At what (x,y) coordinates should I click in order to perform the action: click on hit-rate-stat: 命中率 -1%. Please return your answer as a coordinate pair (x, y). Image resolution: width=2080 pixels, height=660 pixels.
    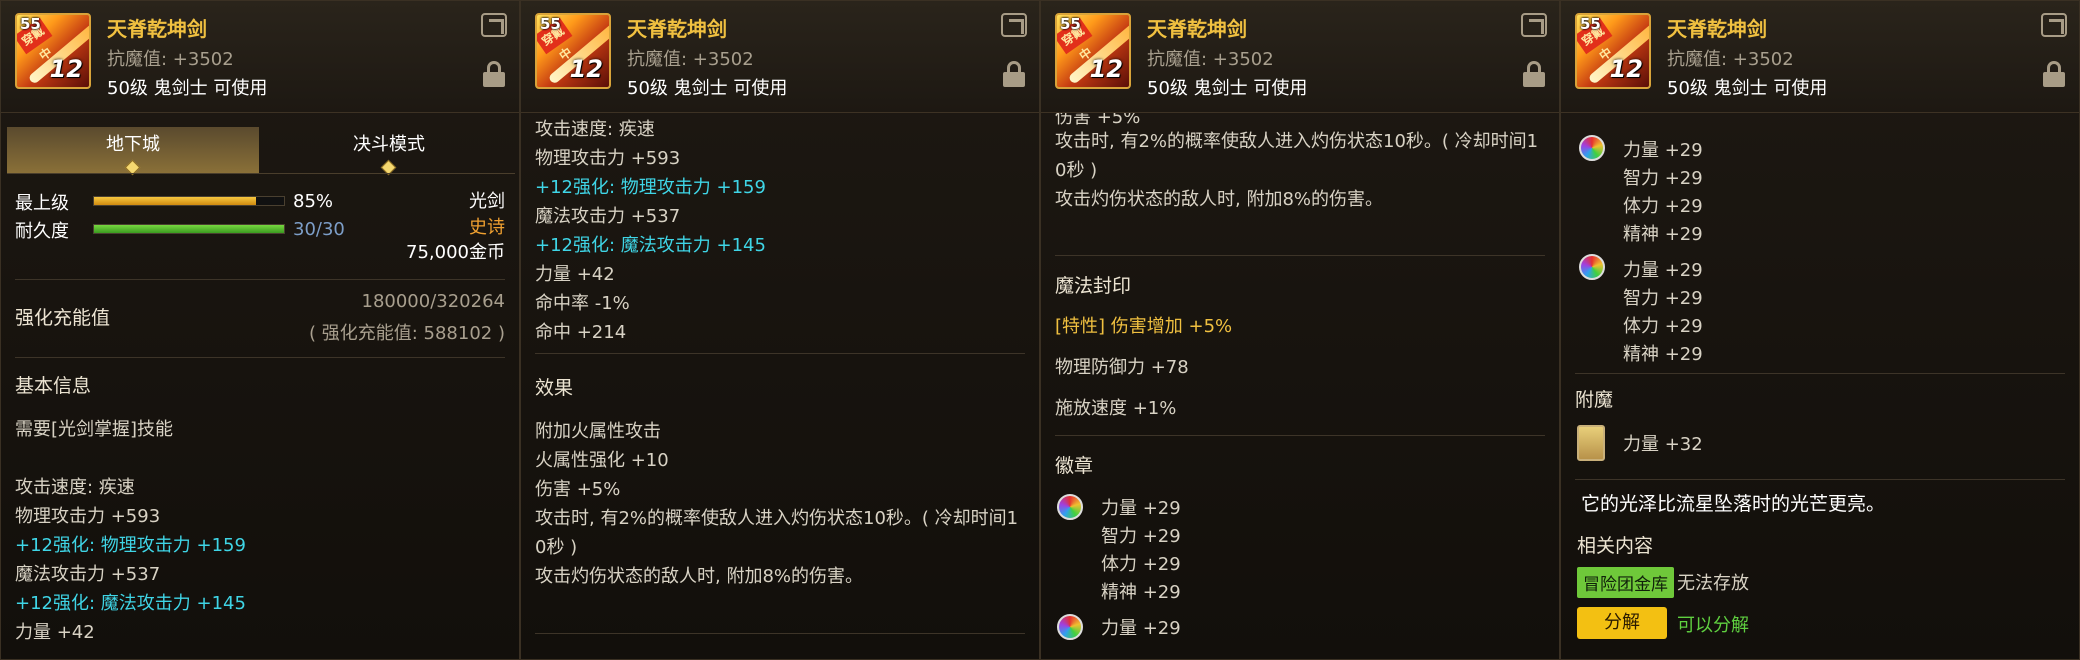
    Looking at the image, I should click on (582, 303).